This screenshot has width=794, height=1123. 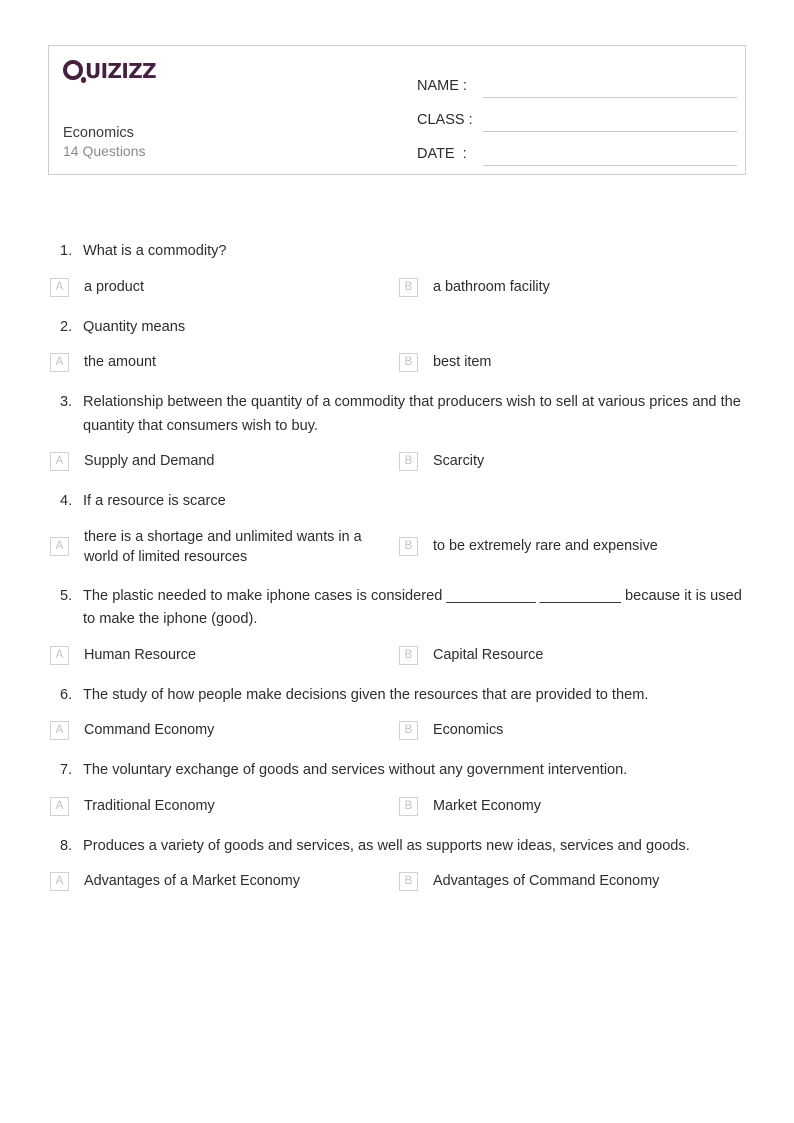 I want to click on option-row: A Supply and Demand B Scarcity, so click(x=397, y=458).